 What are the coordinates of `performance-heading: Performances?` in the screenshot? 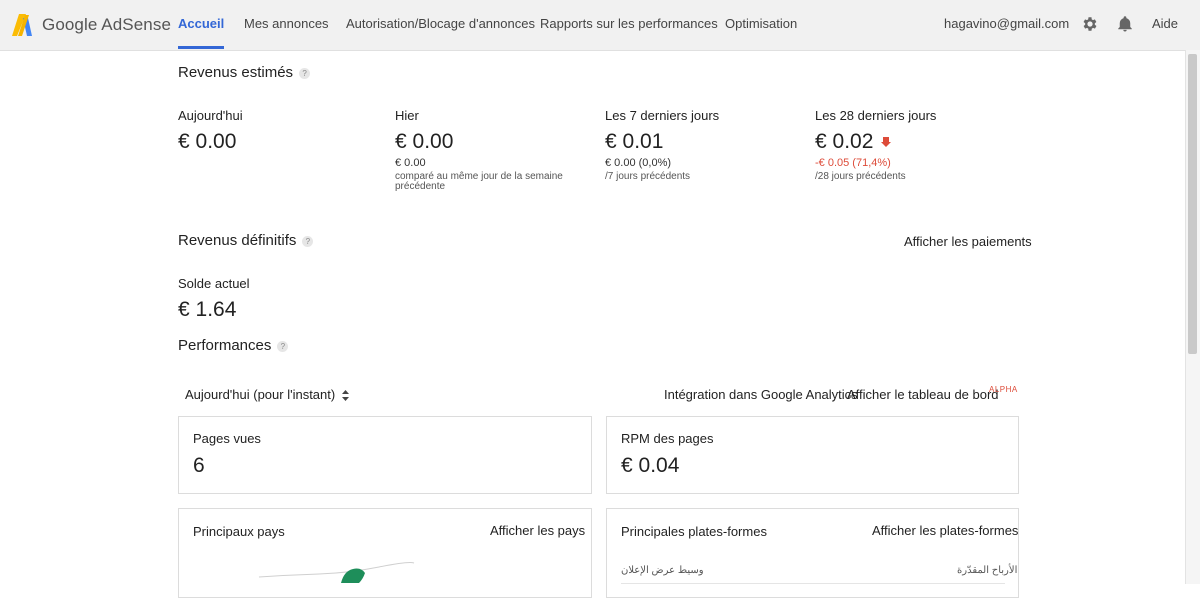 It's located at (233, 345).